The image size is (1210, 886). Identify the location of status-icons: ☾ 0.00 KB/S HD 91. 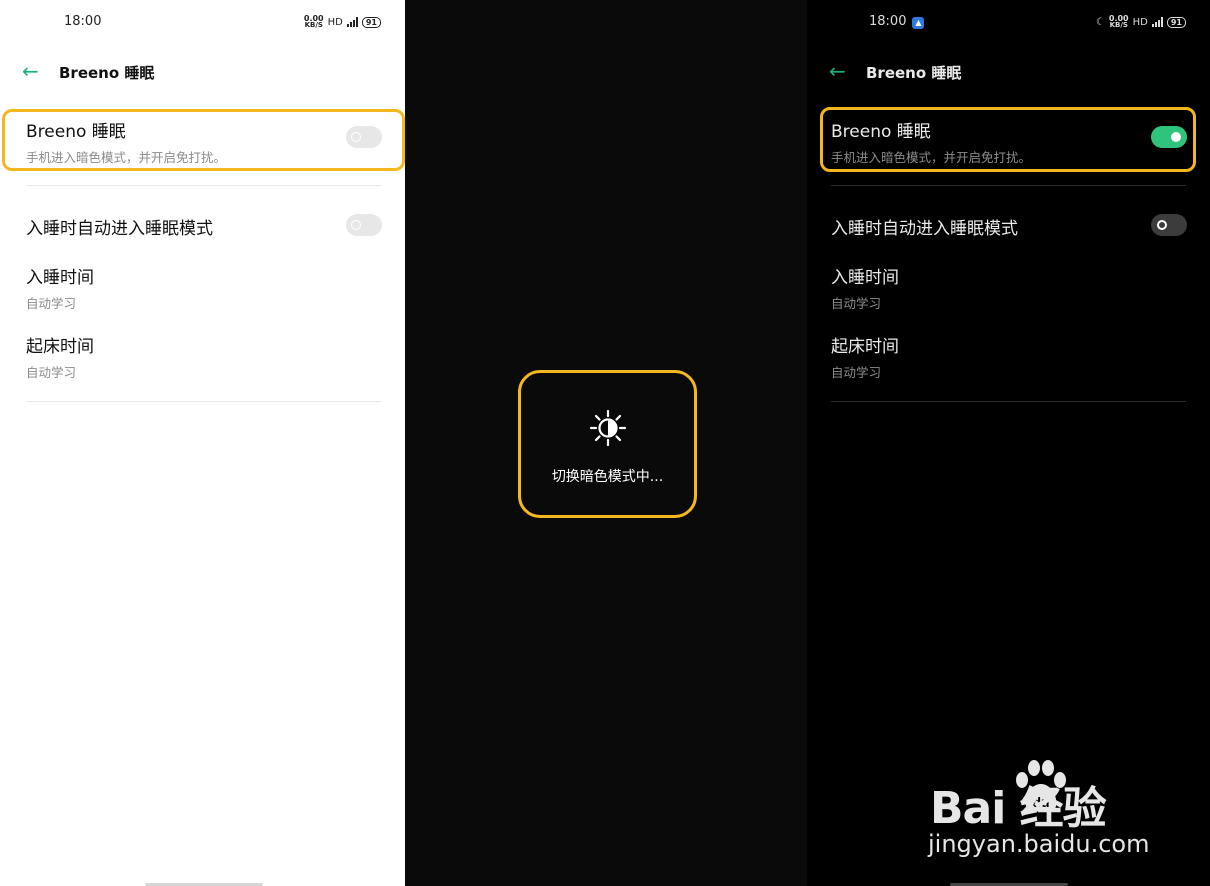
(1141, 22).